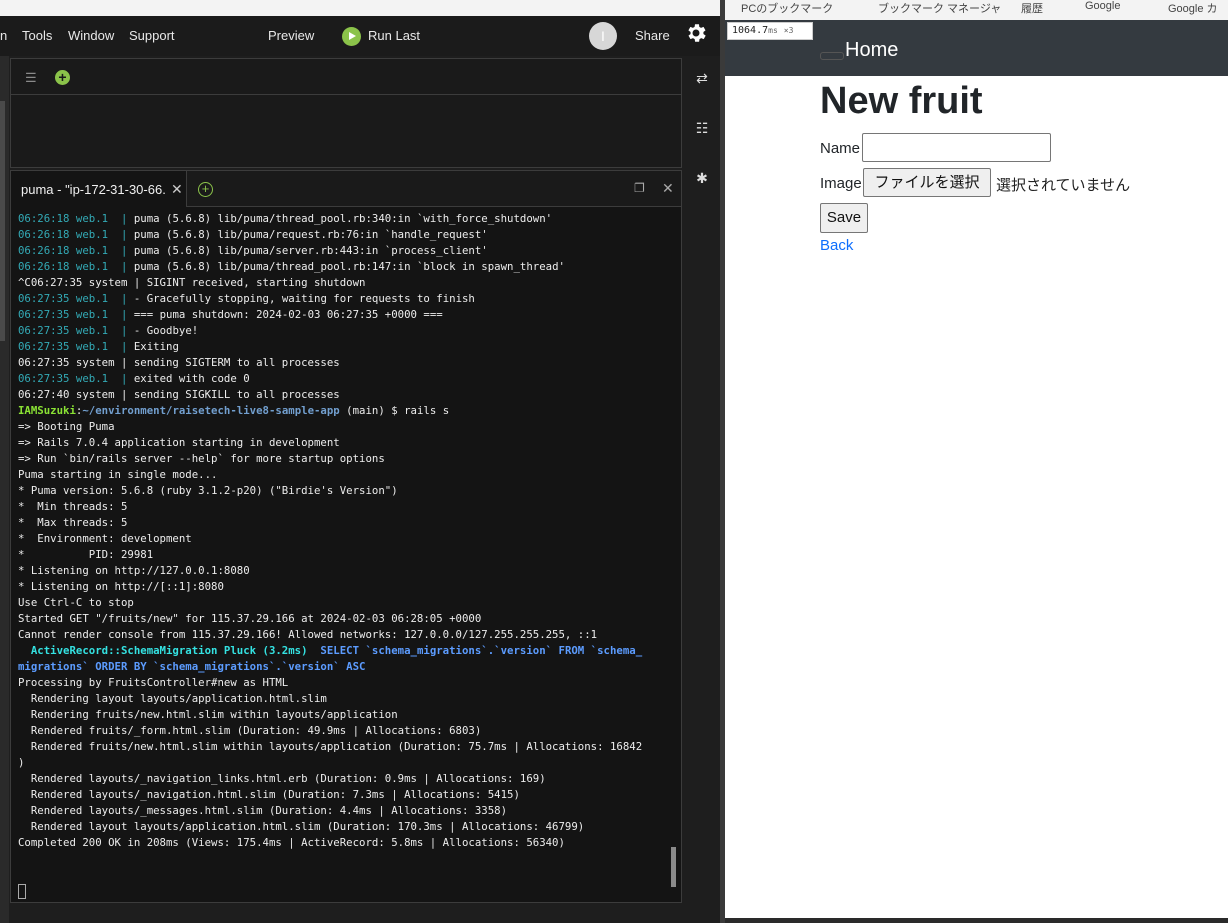 The height and width of the screenshot is (923, 1228). I want to click on taskbar-edge, so click(976, 920).